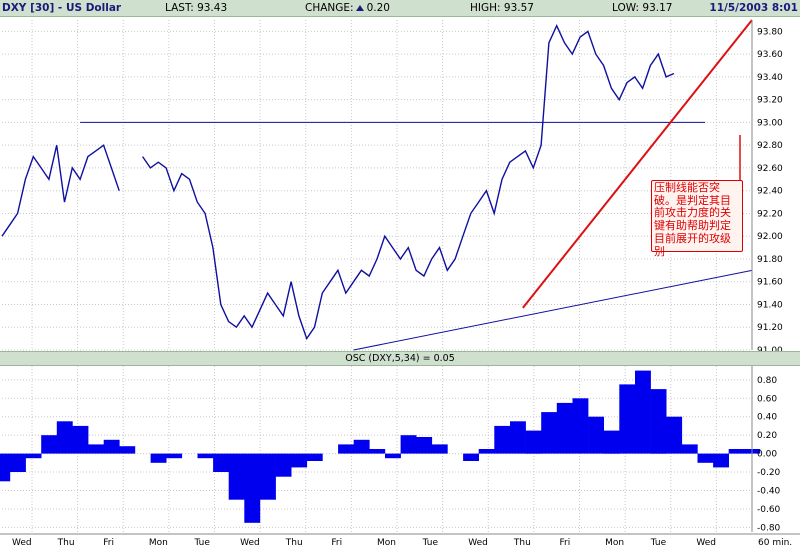  I want to click on osc-y-axis: 0.80 0.60 0.40 0.20 0.00 -0.20 -0.40 -0.60 -0.80, so click(766, 449).